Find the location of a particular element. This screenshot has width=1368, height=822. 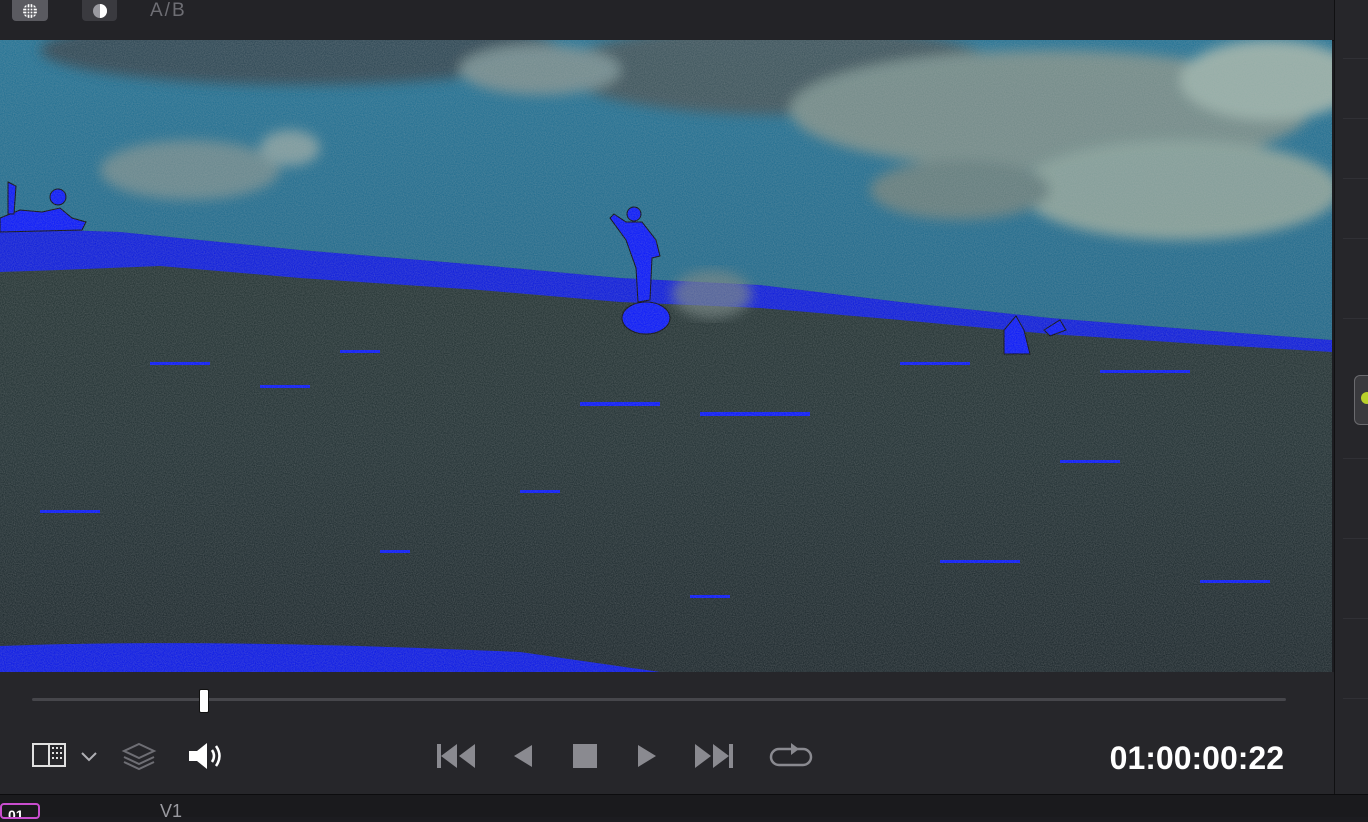

first-frame-button is located at coordinates (456, 756).